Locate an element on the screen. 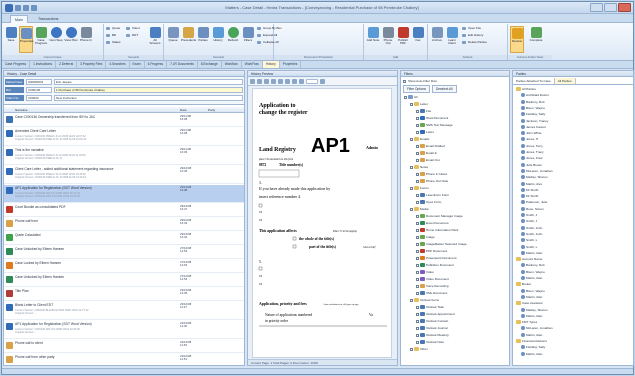 This screenshot has height=376, width=635. tab-lr-documents: 7.LR Documents is located at coordinates (182, 64).